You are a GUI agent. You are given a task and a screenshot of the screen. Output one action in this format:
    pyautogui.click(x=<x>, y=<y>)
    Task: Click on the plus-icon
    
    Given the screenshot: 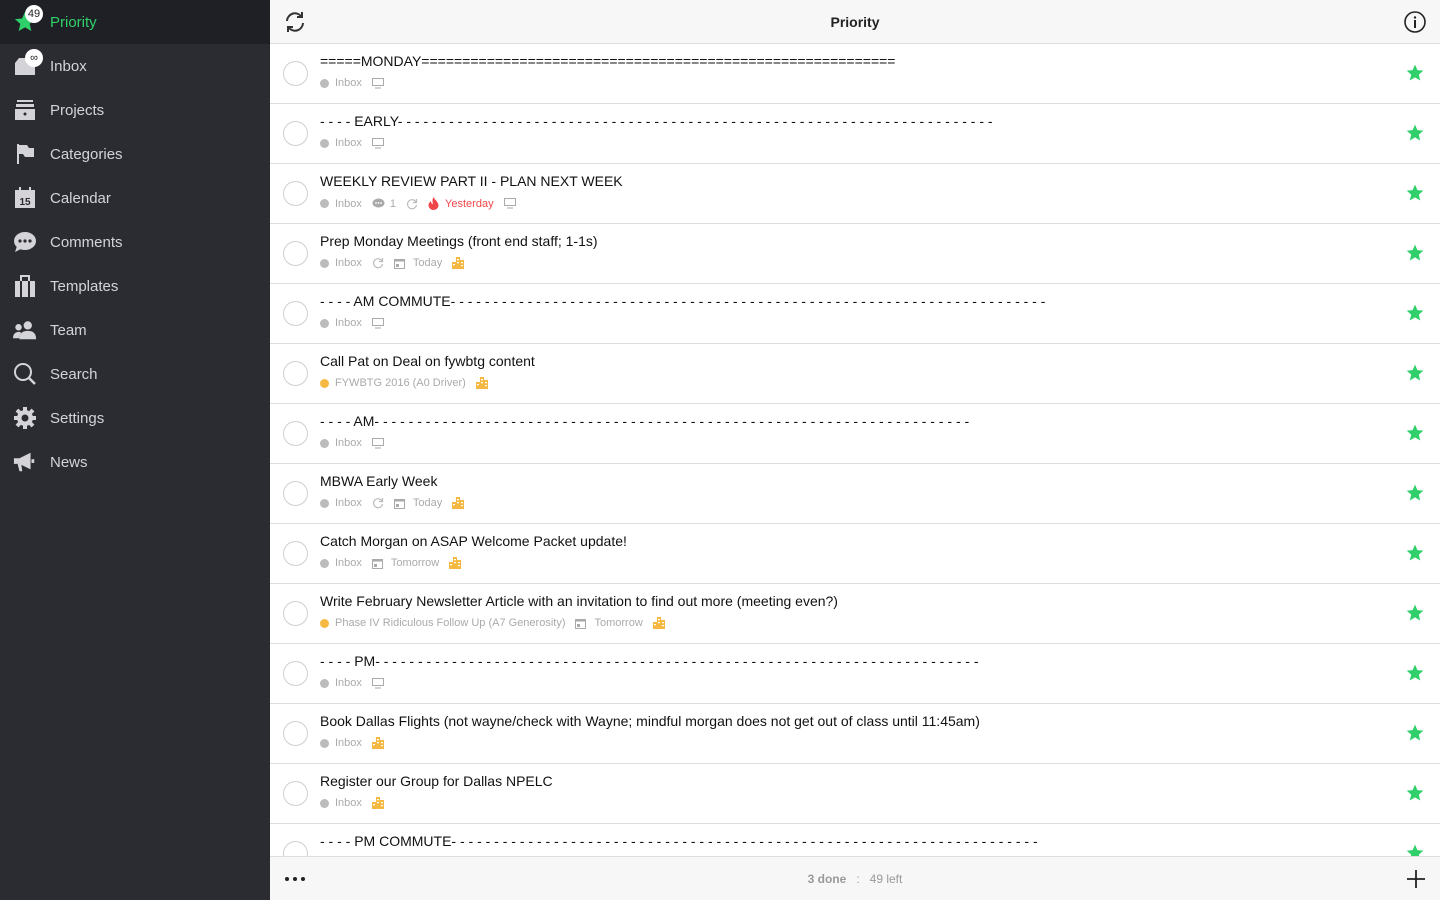 What is the action you would take?
    pyautogui.click(x=1416, y=879)
    